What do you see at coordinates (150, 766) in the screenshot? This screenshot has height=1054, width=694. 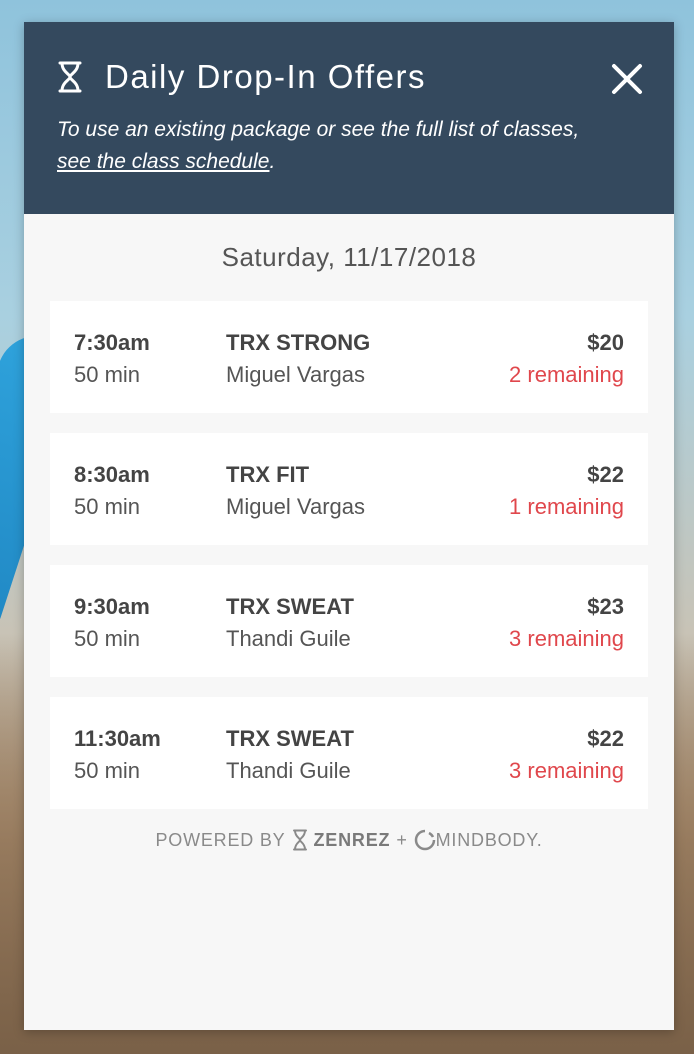 I see `class-time-col: 11:30am 50 min` at bounding box center [150, 766].